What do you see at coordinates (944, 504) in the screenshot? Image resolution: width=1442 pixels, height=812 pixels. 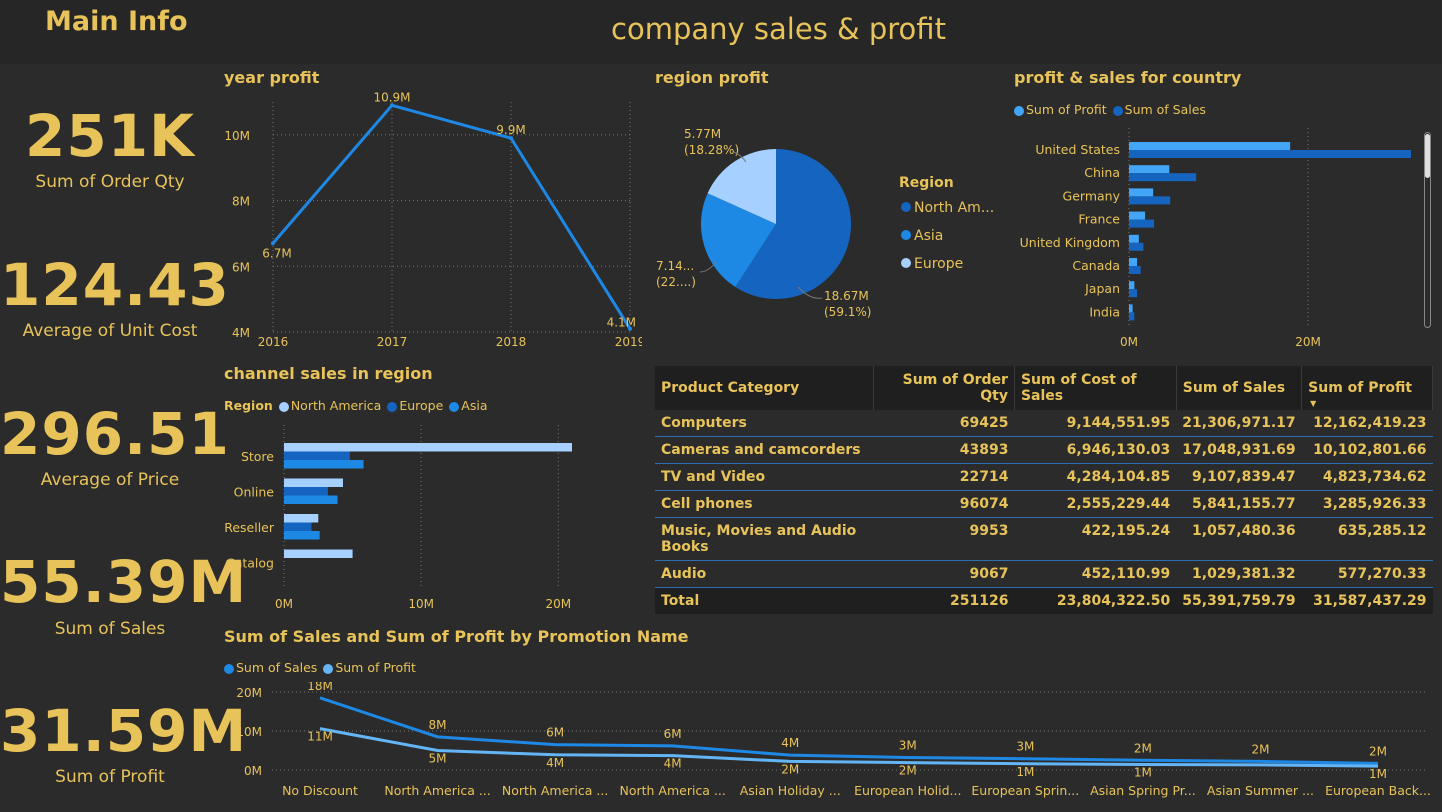 I see `table-cell: 96074` at bounding box center [944, 504].